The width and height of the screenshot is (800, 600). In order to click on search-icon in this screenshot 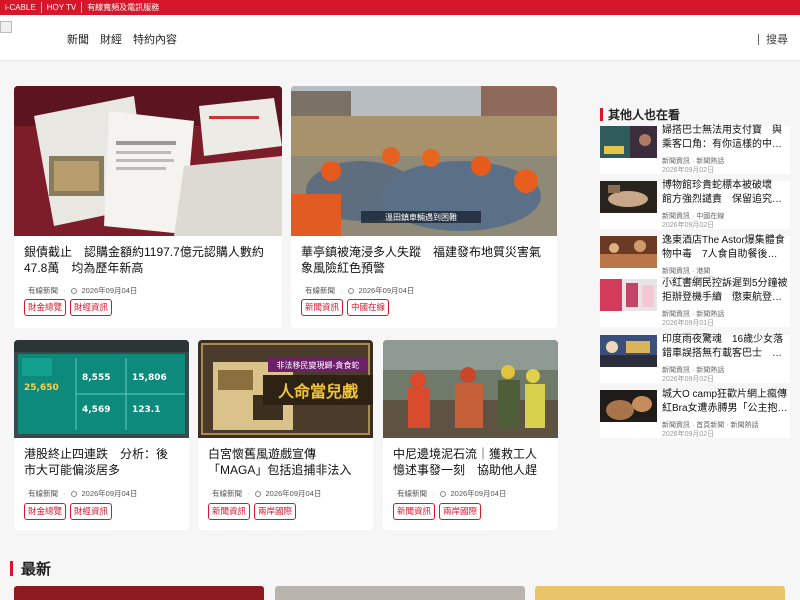, I will do `click(758, 39)`.